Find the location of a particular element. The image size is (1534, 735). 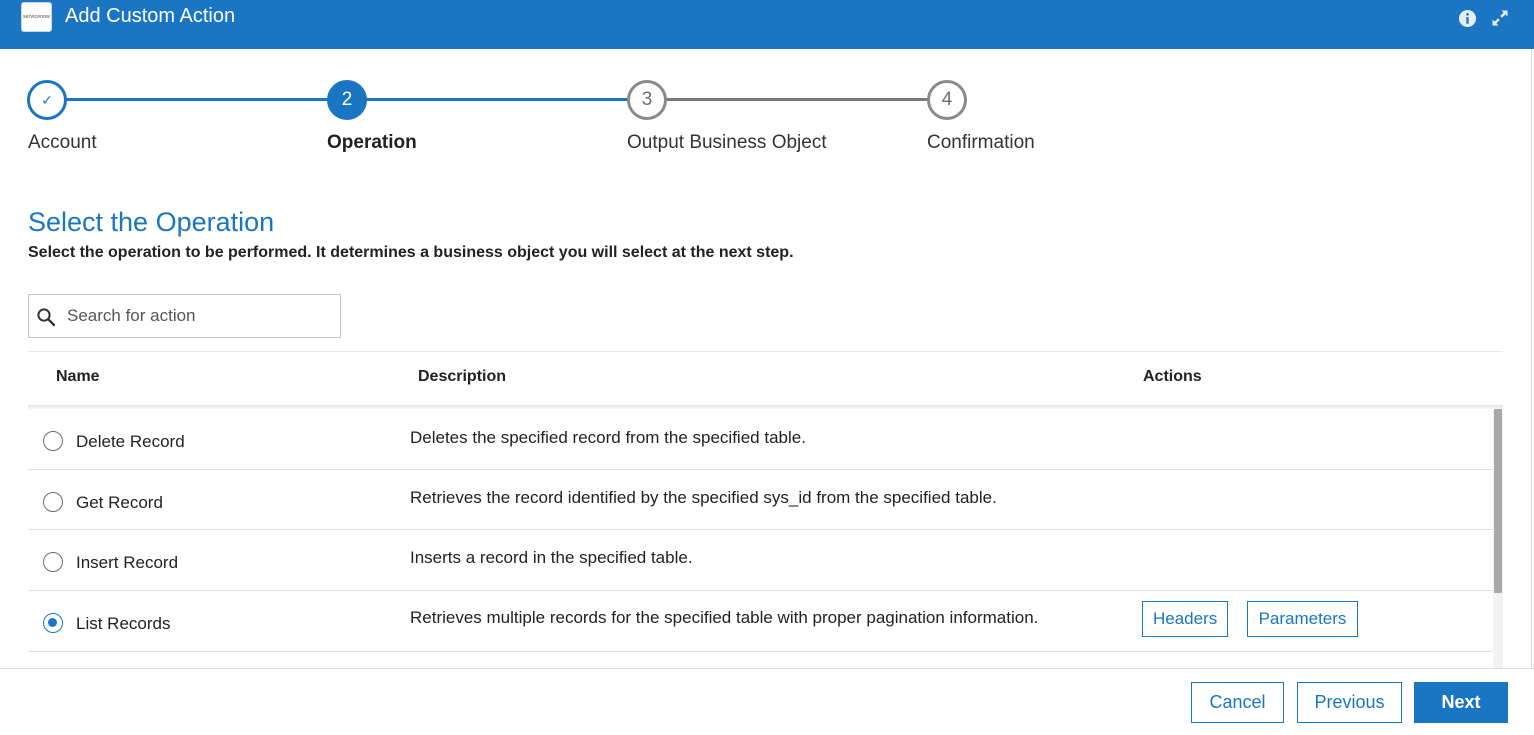

column-header-name: Name is located at coordinates (78, 377).